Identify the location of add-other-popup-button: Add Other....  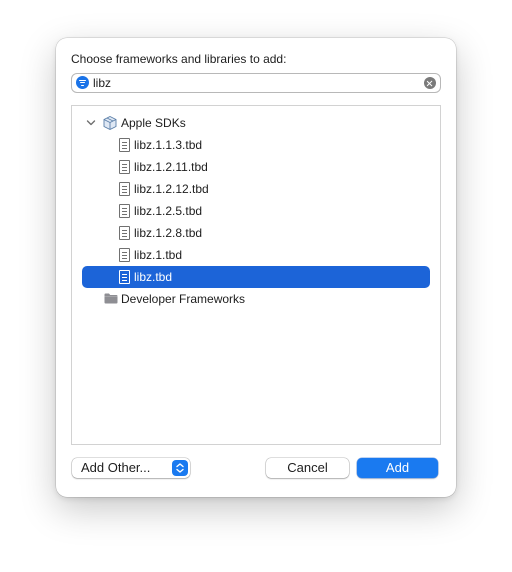
(131, 468).